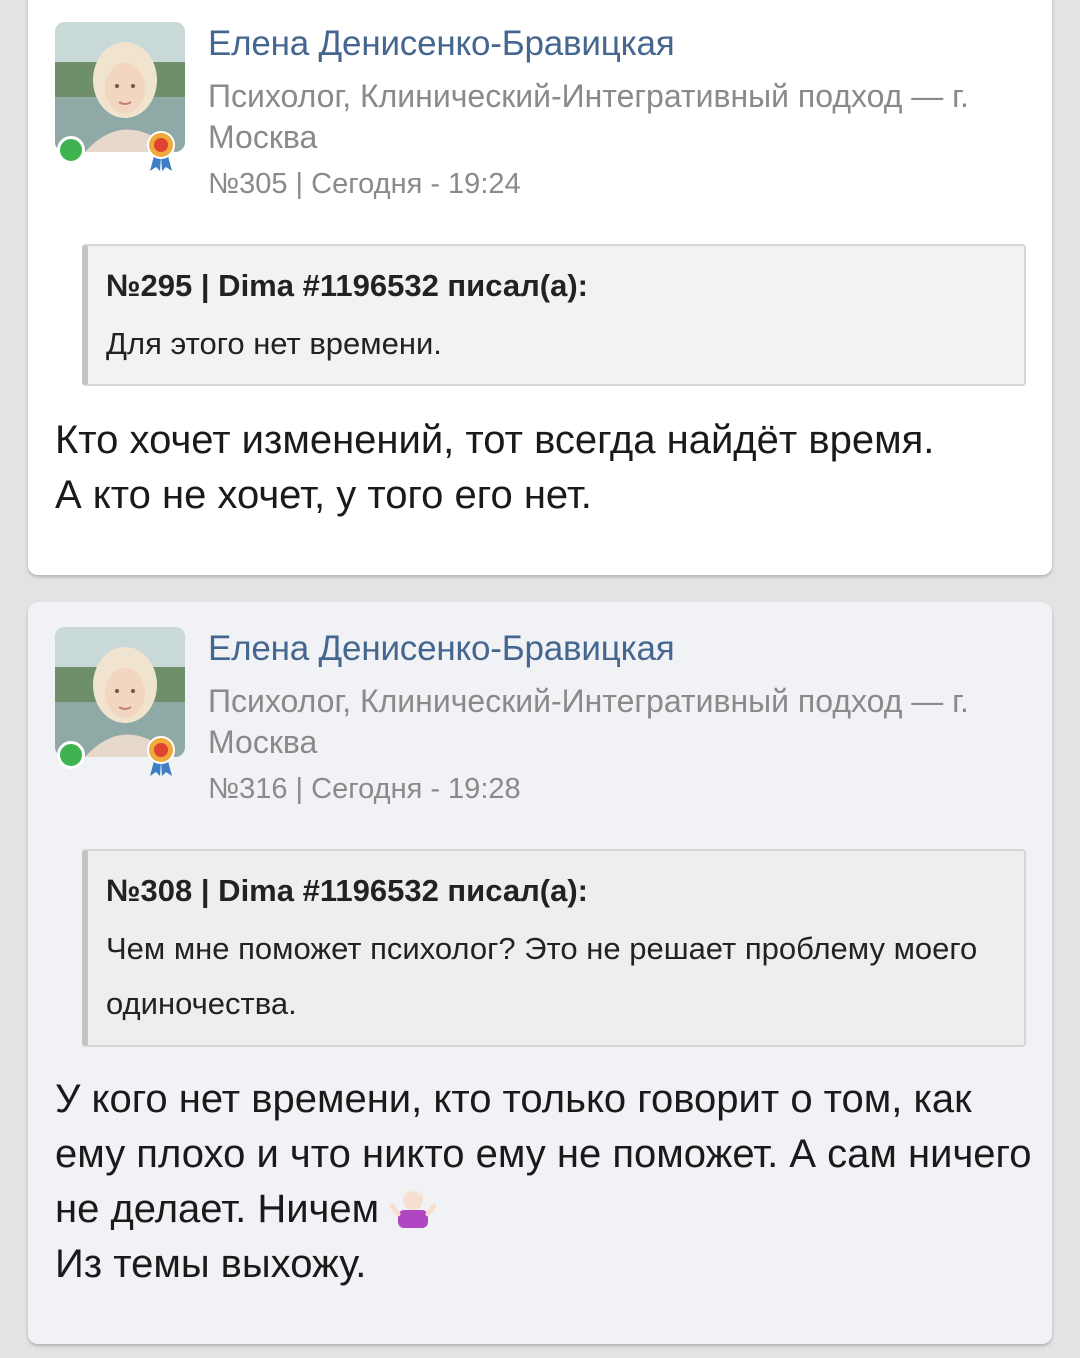 This screenshot has width=1080, height=1358. Describe the element at coordinates (347, 286) in the screenshot. I see `quote-header: №295 | Dima #1196532 писал(а):` at that location.